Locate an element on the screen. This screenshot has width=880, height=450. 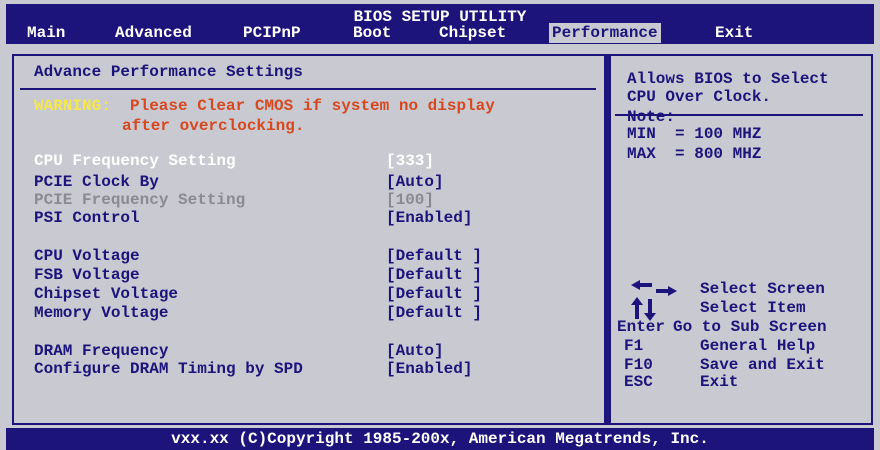
menu-exit: Exit is located at coordinates (734, 33).